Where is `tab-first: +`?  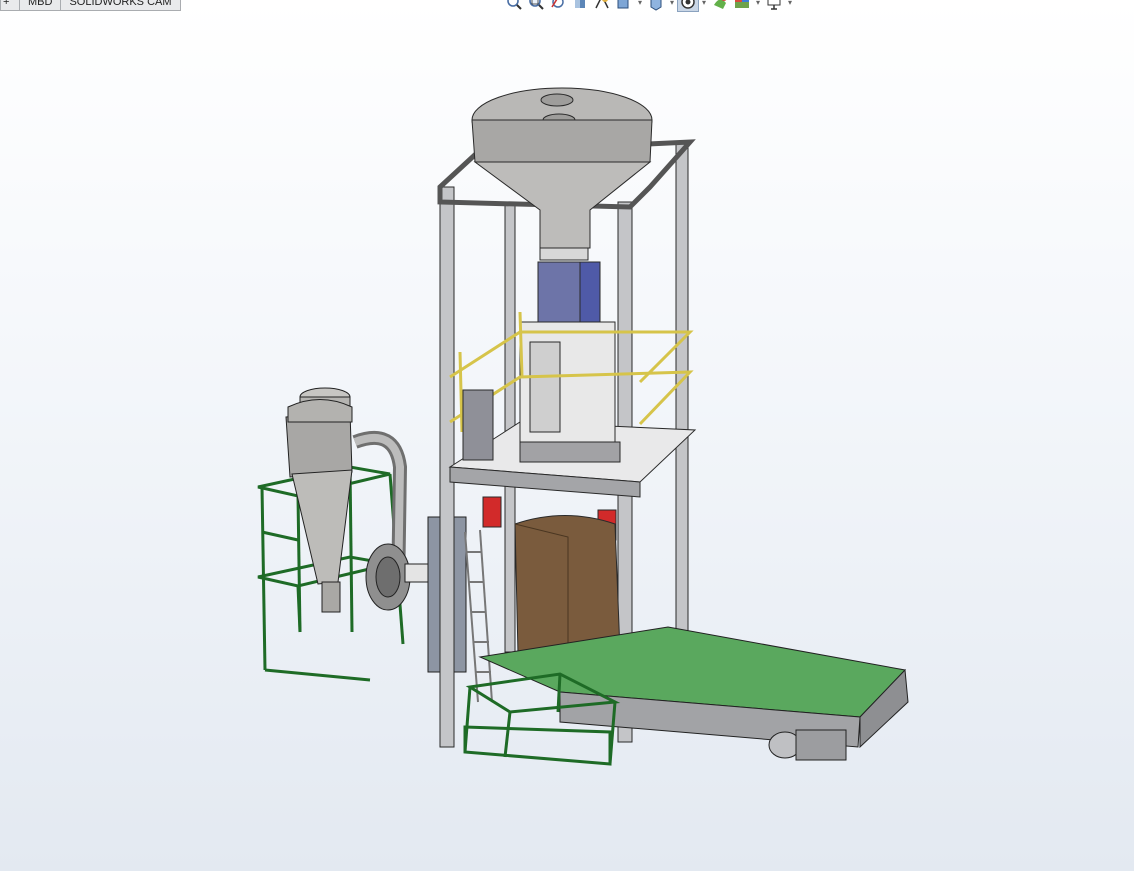 tab-first: + is located at coordinates (10, 5).